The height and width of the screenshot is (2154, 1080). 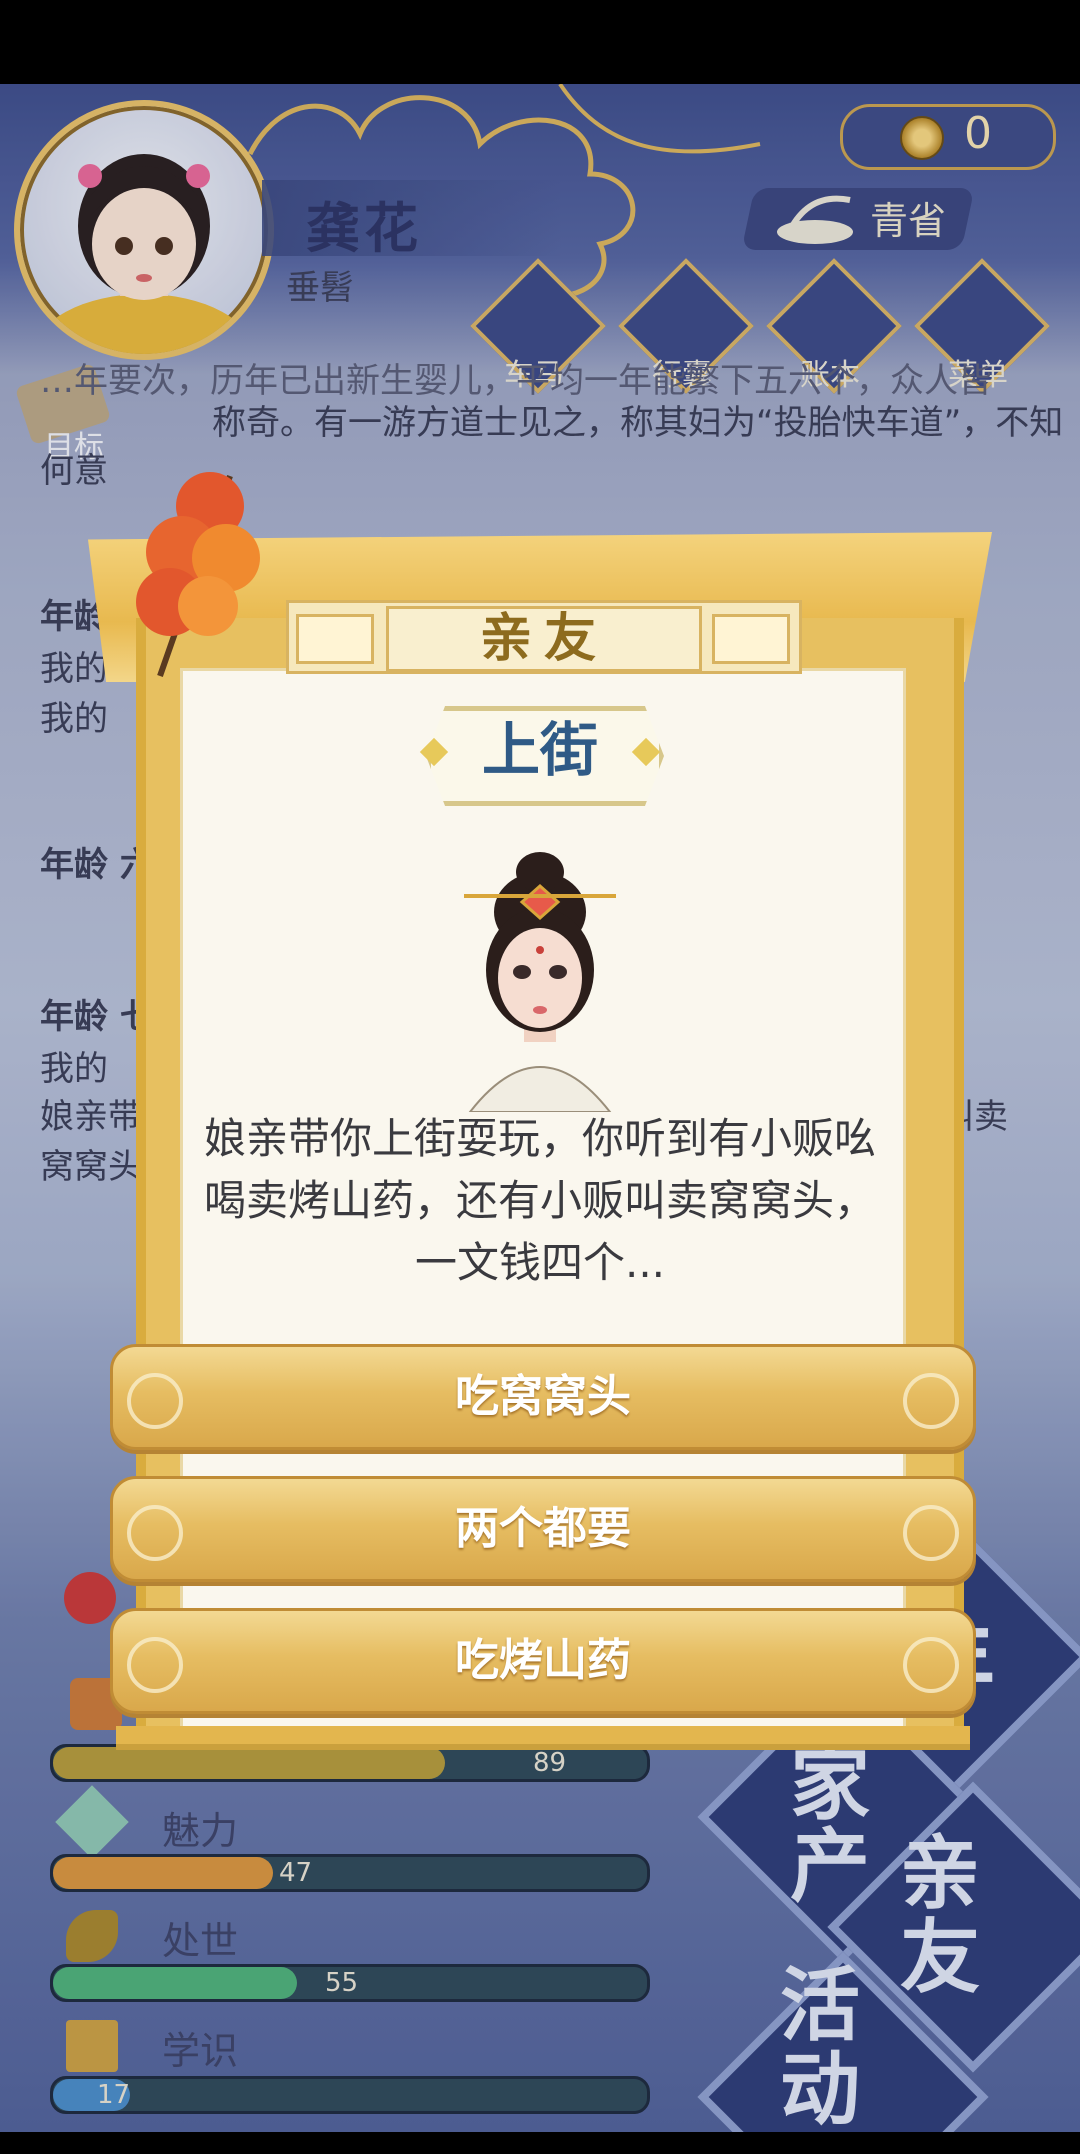 I want to click on choice-button-3: 吃烤山药, so click(x=543, y=1661).